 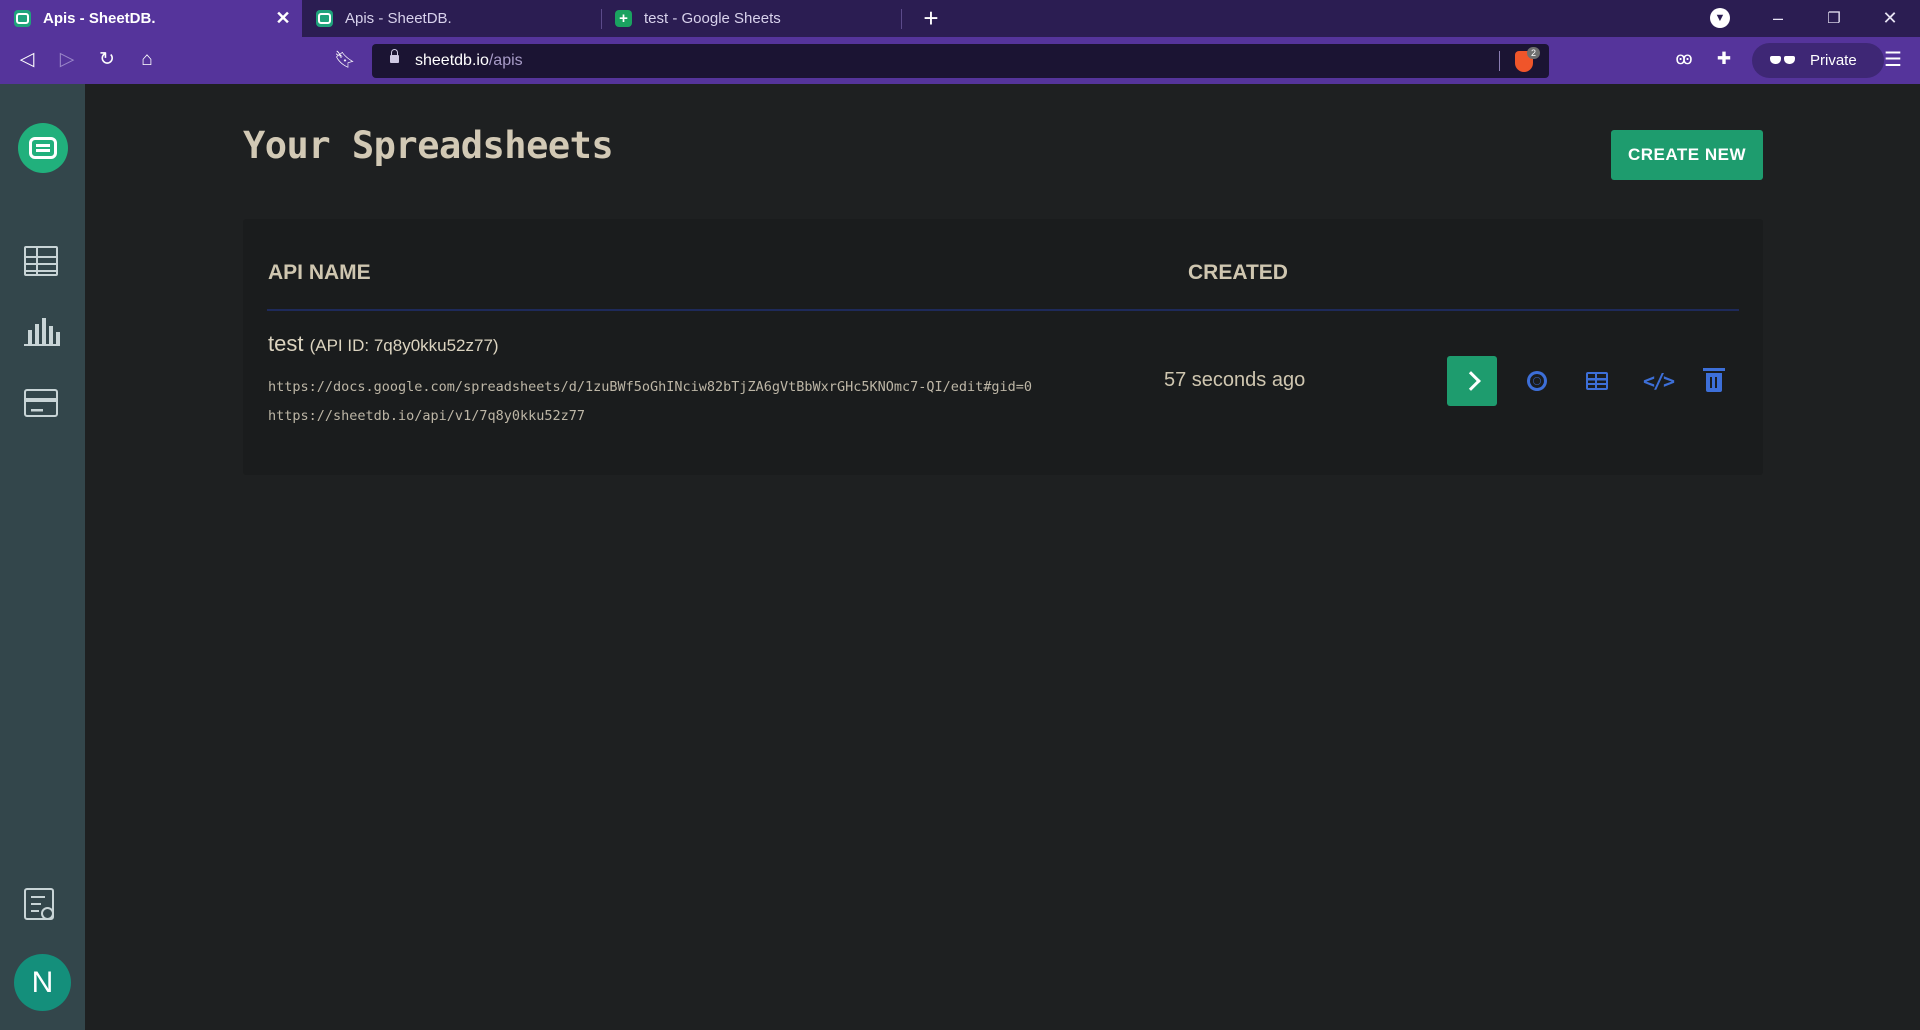 I want to click on puzzle-extensions-icon: ✚, so click(x=1724, y=59).